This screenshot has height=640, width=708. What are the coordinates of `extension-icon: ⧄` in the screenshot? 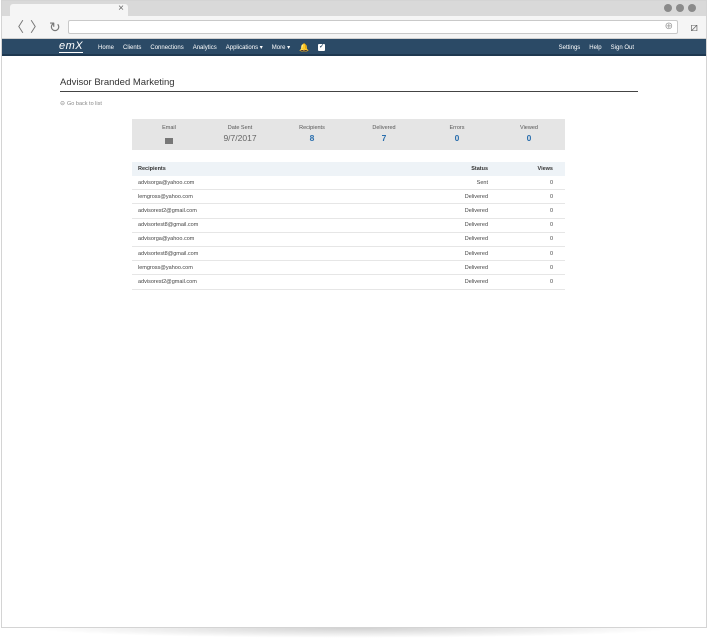 It's located at (694, 27).